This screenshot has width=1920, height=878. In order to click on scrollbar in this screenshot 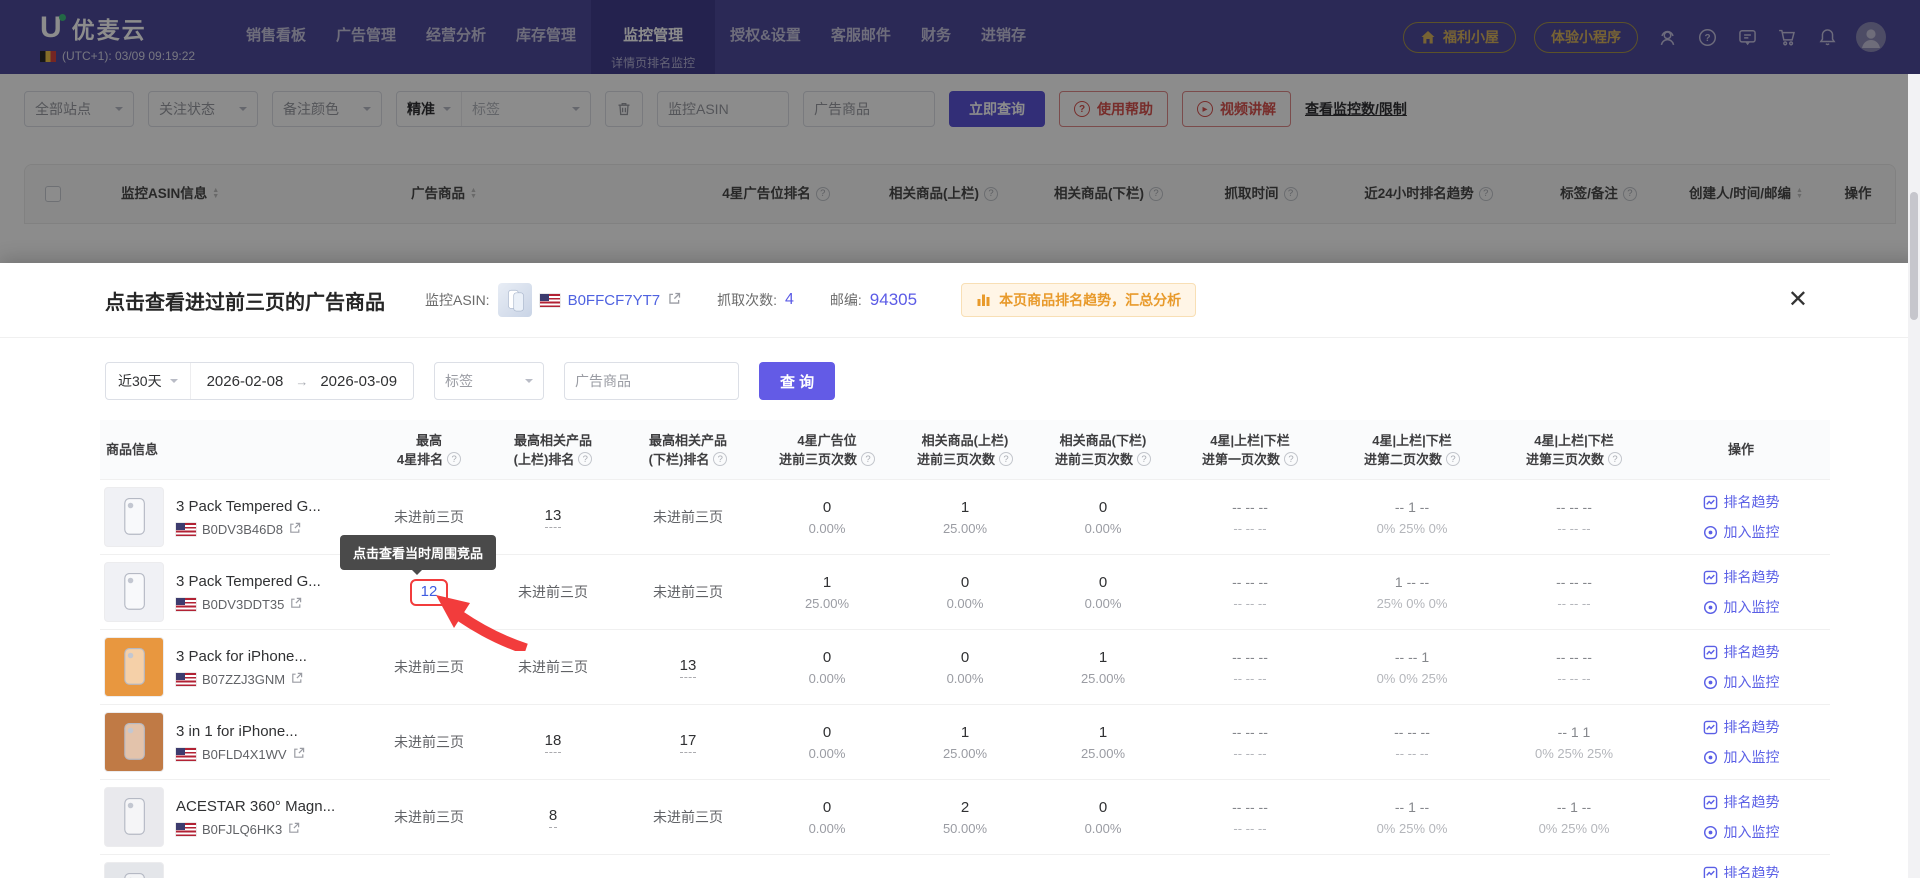, I will do `click(1914, 476)`.